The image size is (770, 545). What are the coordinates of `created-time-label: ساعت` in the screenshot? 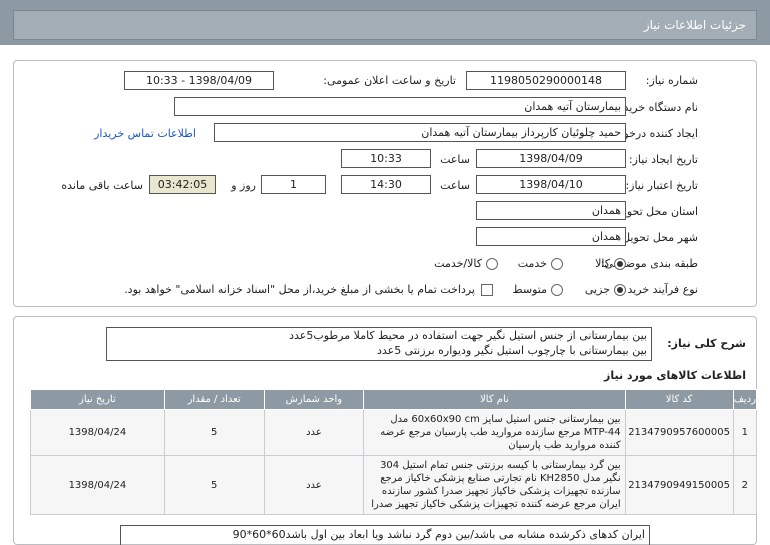 It's located at (455, 159).